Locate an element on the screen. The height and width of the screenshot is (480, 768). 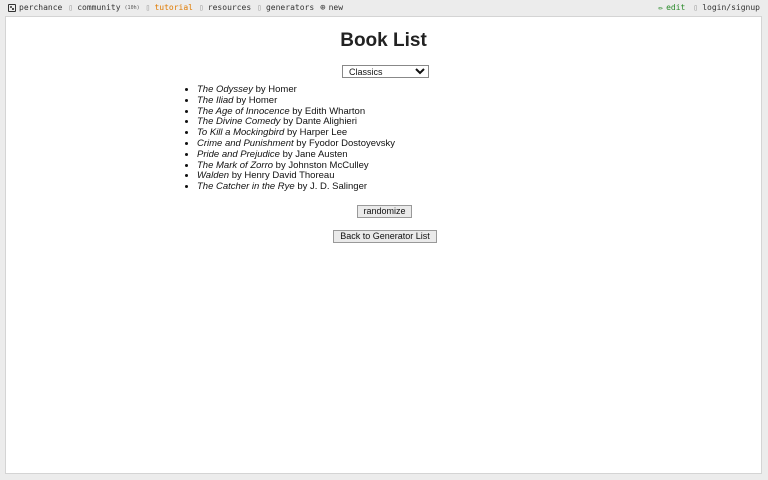
edit-link: ✏ edit is located at coordinates (671, 8).